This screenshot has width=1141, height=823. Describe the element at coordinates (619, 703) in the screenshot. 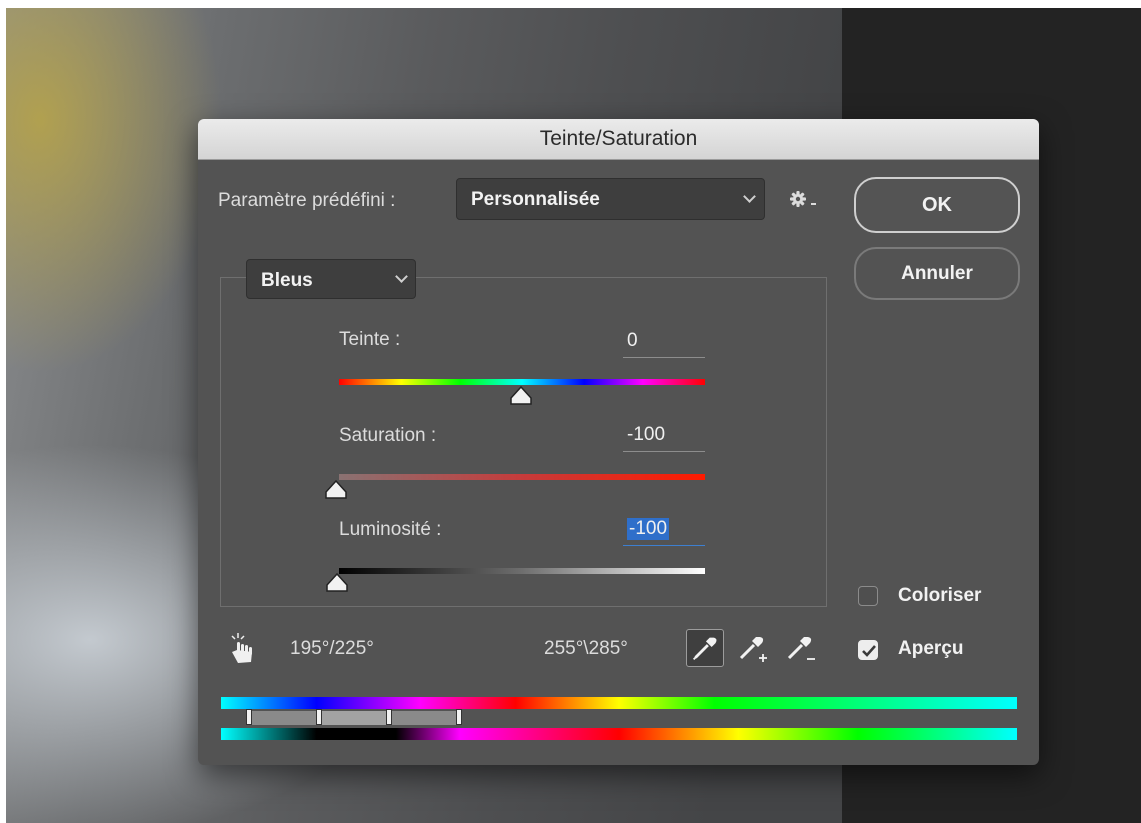

I see `input-hue-bar` at that location.